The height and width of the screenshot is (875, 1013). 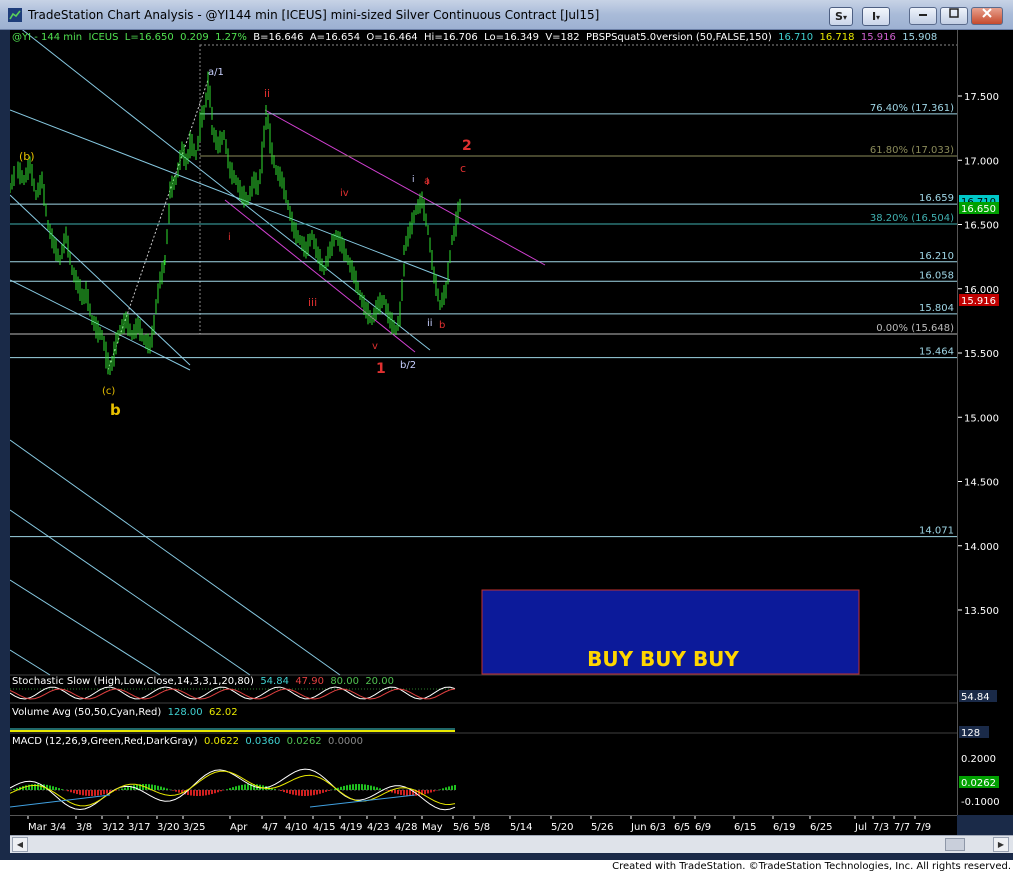 I want to click on scroll-left-button: ◀, so click(x=20, y=844).